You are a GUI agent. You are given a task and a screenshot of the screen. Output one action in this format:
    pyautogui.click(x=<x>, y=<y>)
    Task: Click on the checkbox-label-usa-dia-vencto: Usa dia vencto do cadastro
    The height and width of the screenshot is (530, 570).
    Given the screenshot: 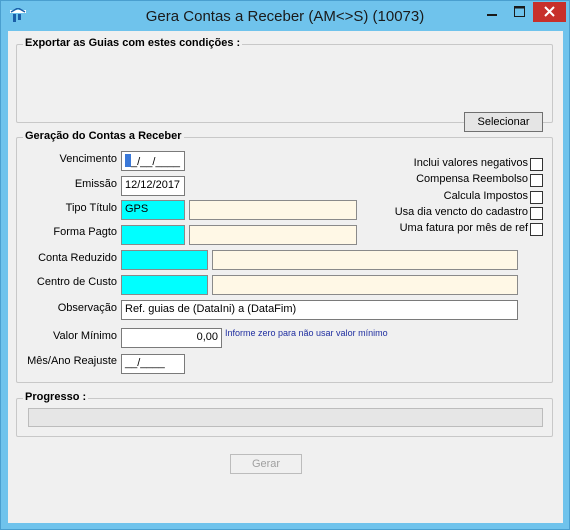 What is the action you would take?
    pyautogui.click(x=461, y=212)
    